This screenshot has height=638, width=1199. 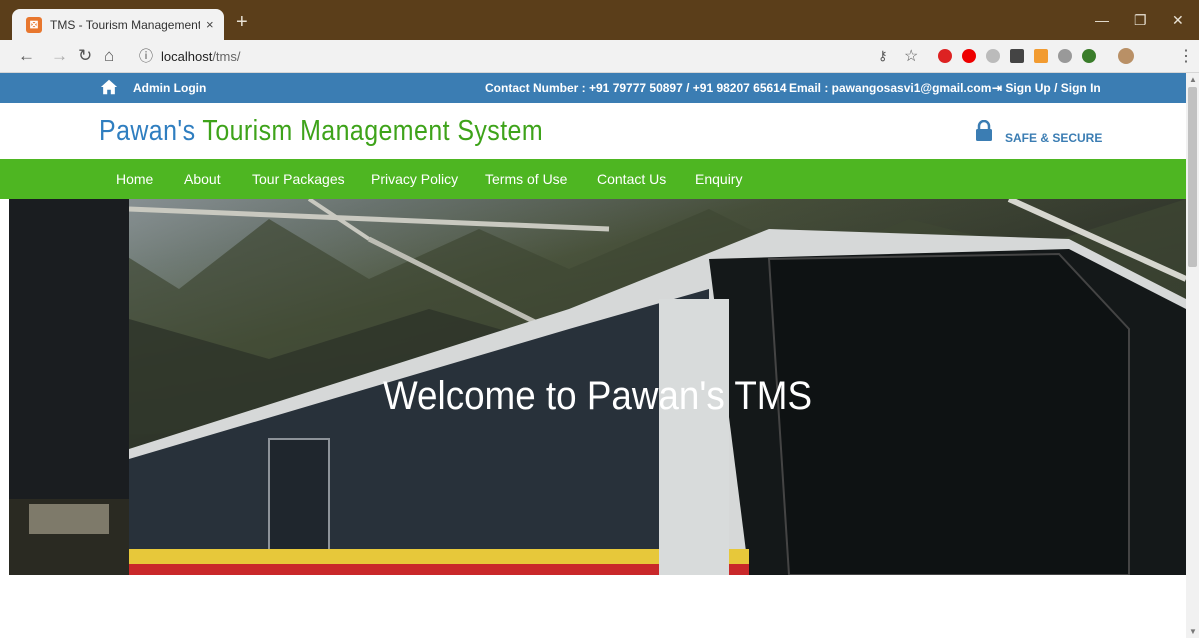 What do you see at coordinates (242, 22) in the screenshot?
I see `new-tab-button: +` at bounding box center [242, 22].